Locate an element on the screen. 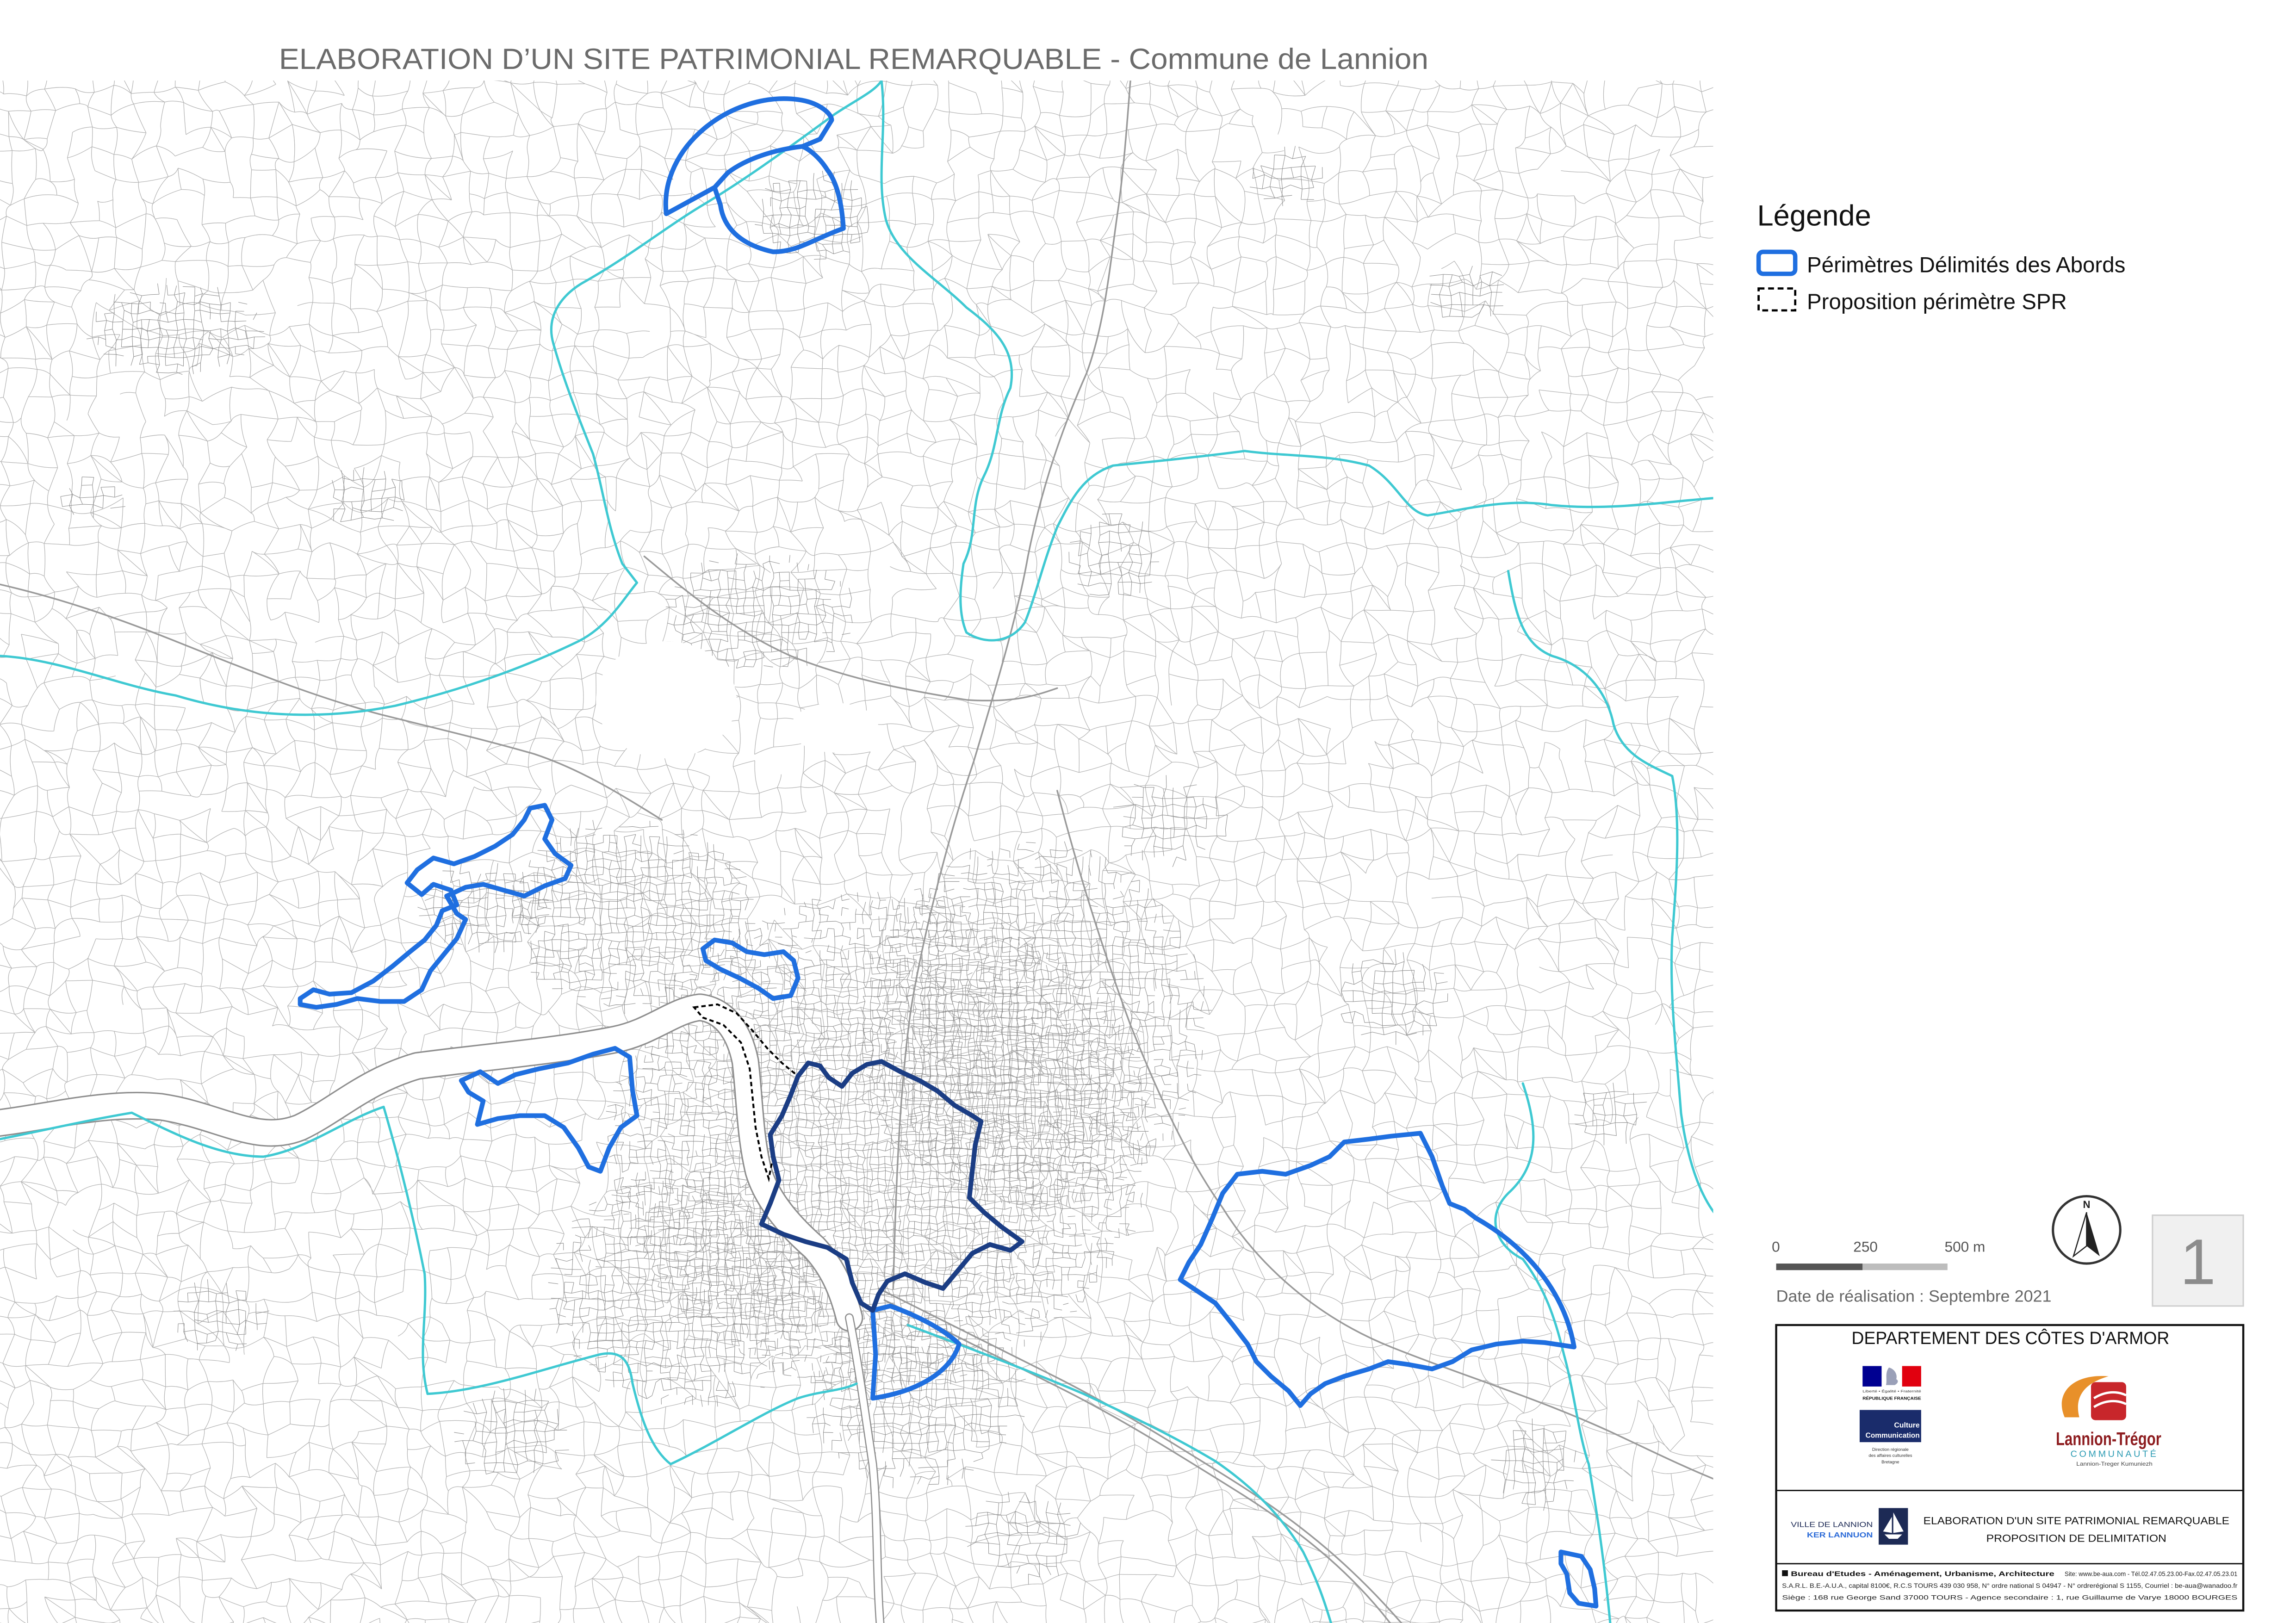 The width and height of the screenshot is (2296, 1623). marianne-motto: Liberté • Égalité • Fraternité is located at coordinates (1892, 1391).